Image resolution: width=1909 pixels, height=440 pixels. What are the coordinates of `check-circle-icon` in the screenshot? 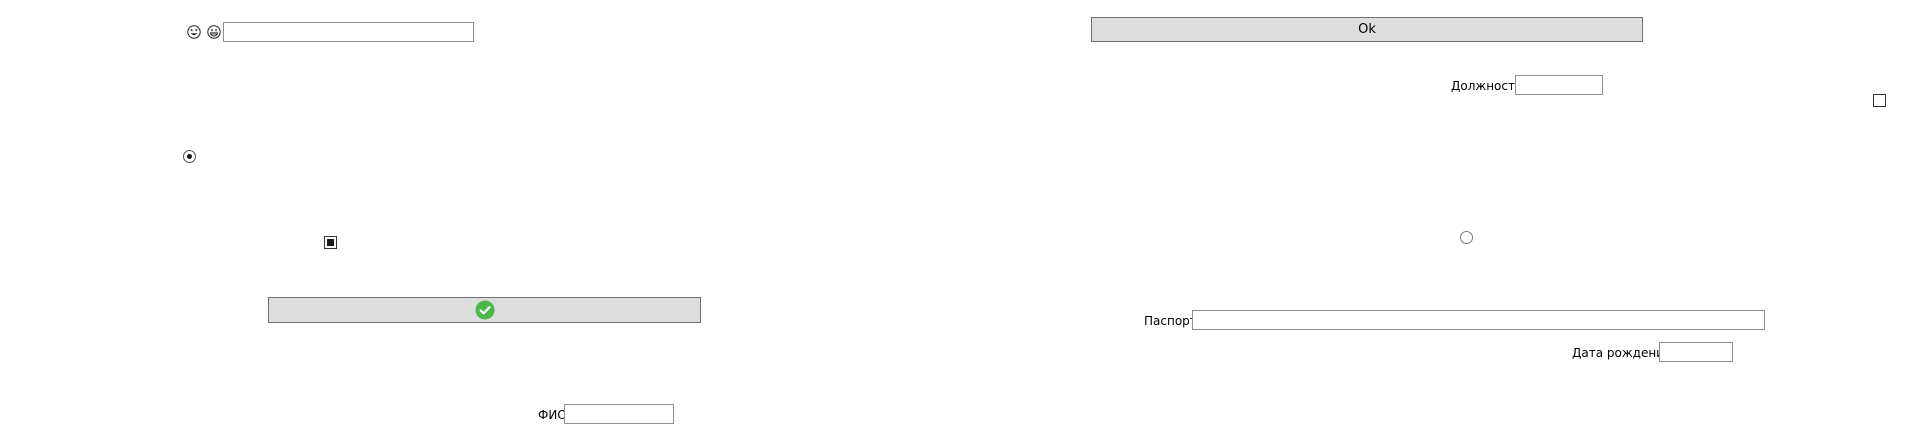 It's located at (485, 310).